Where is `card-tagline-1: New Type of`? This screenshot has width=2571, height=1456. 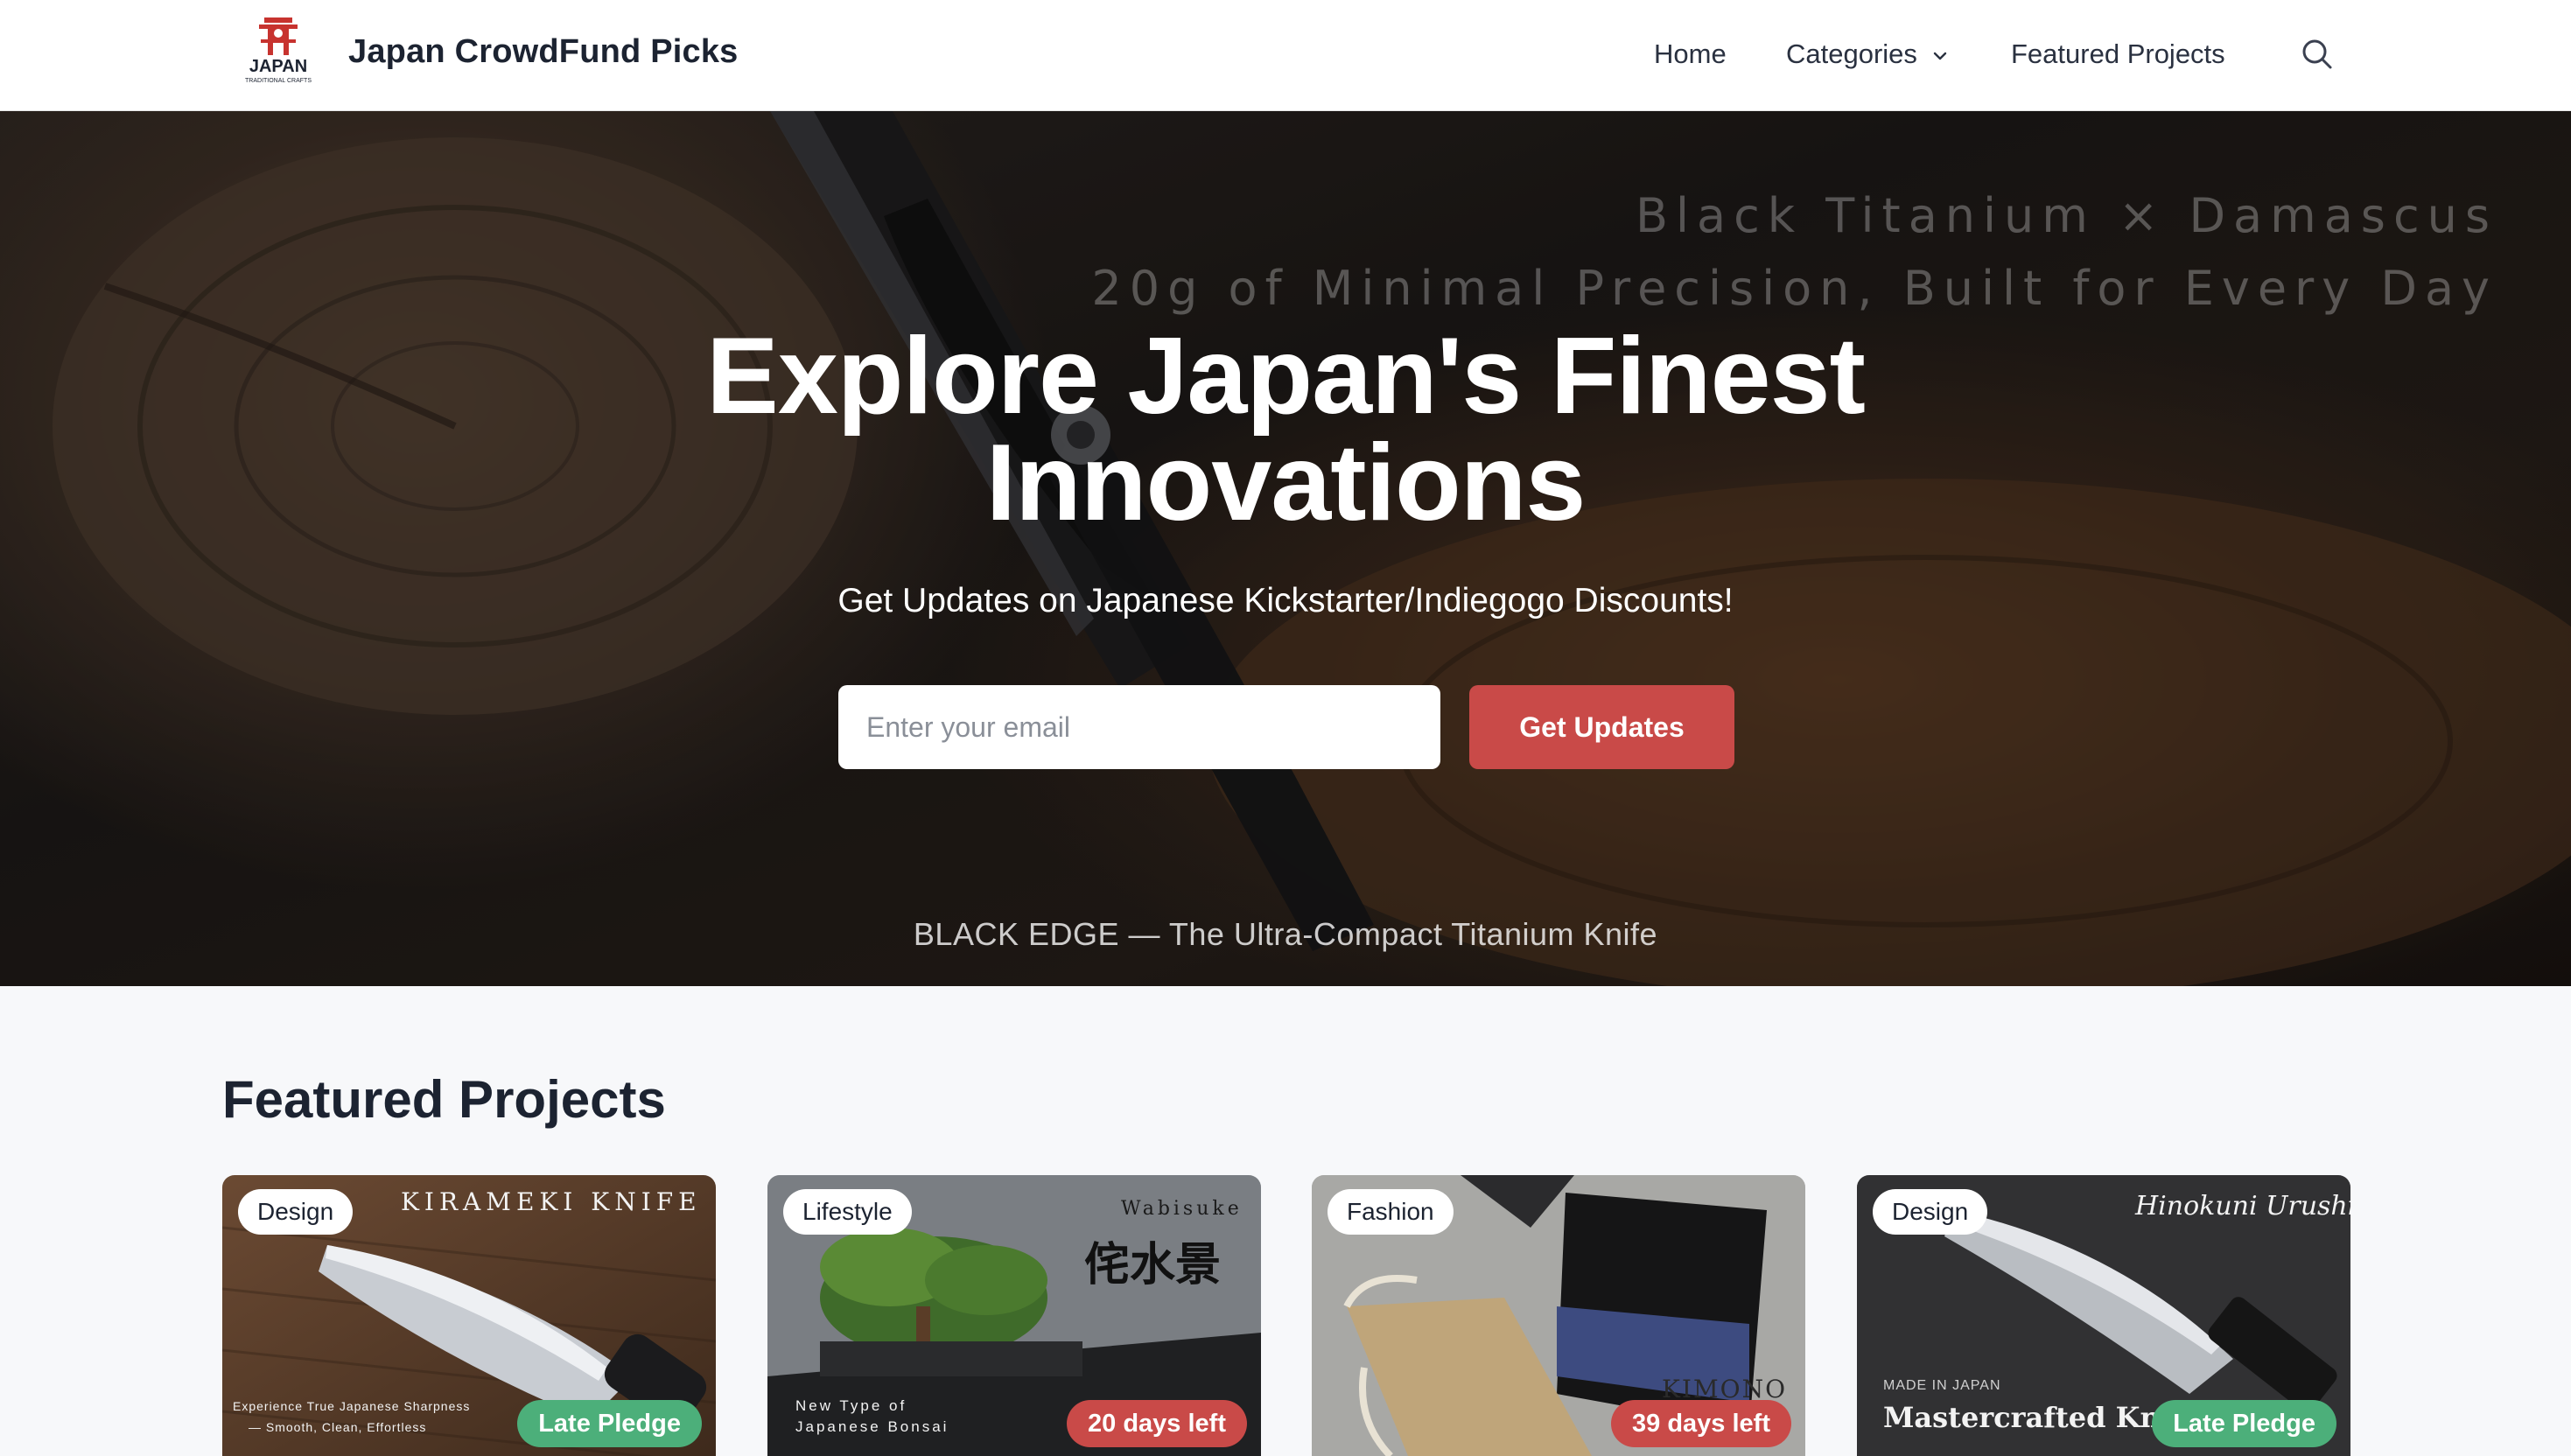 card-tagline-1: New Type of is located at coordinates (851, 1405).